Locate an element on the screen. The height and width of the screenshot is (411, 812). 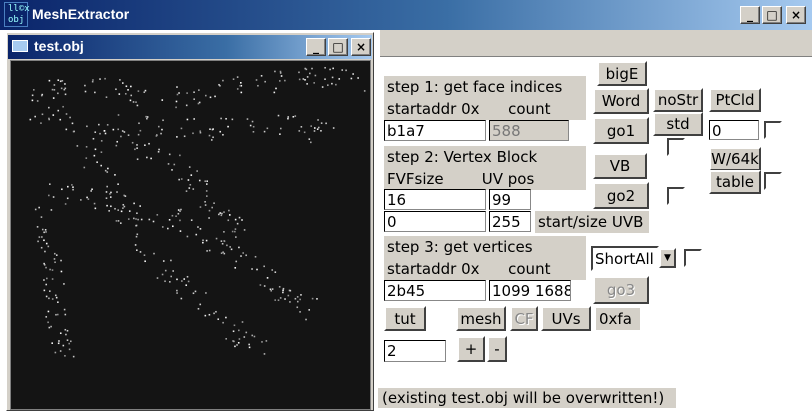
go1-button: go1 is located at coordinates (621, 130).